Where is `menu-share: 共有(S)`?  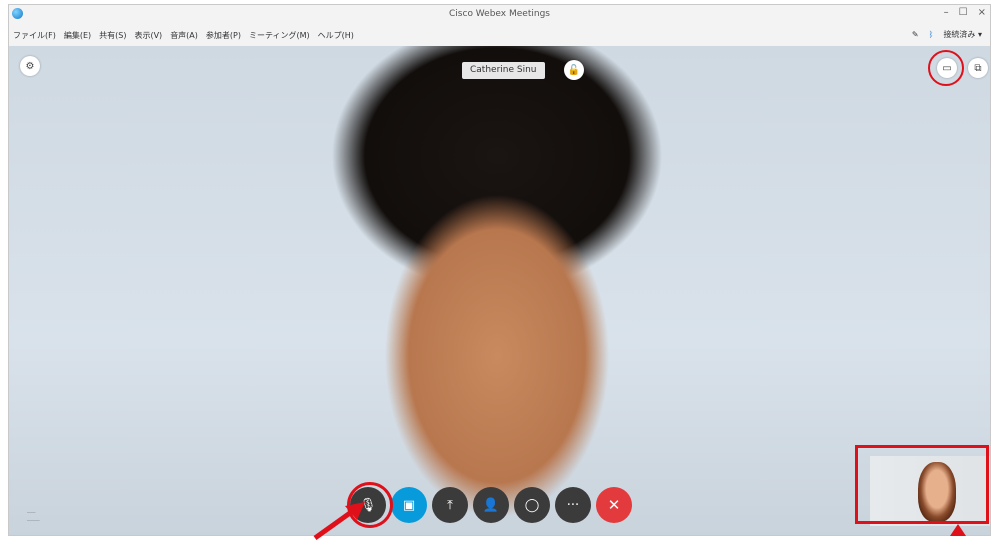 menu-share: 共有(S) is located at coordinates (112, 35).